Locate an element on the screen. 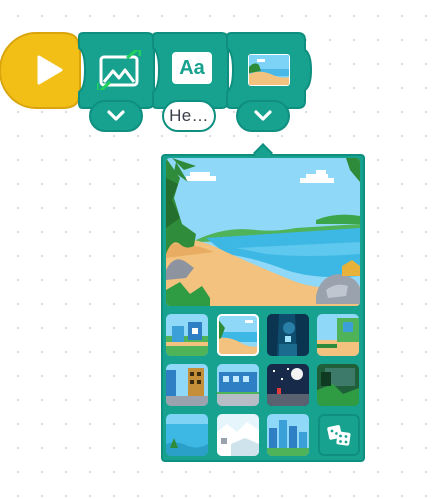  background-dropdown-button is located at coordinates (263, 116).